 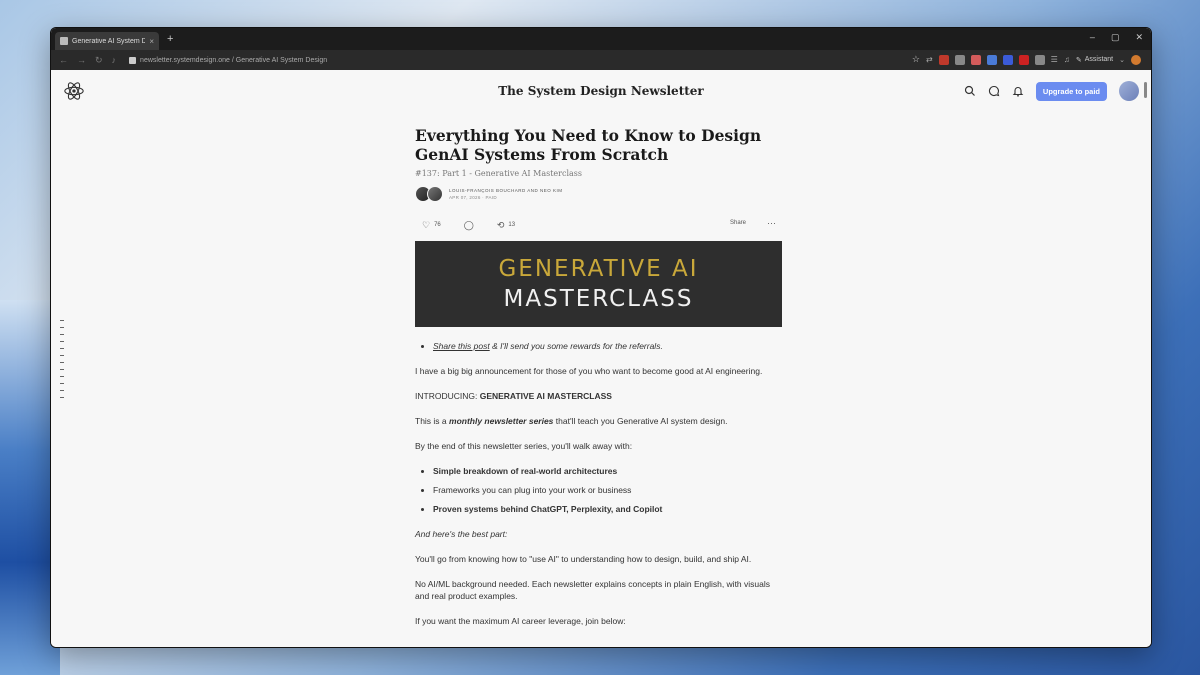 What do you see at coordinates (473, 197) in the screenshot?
I see `post-date: APR 07, 2026 · PAID` at bounding box center [473, 197].